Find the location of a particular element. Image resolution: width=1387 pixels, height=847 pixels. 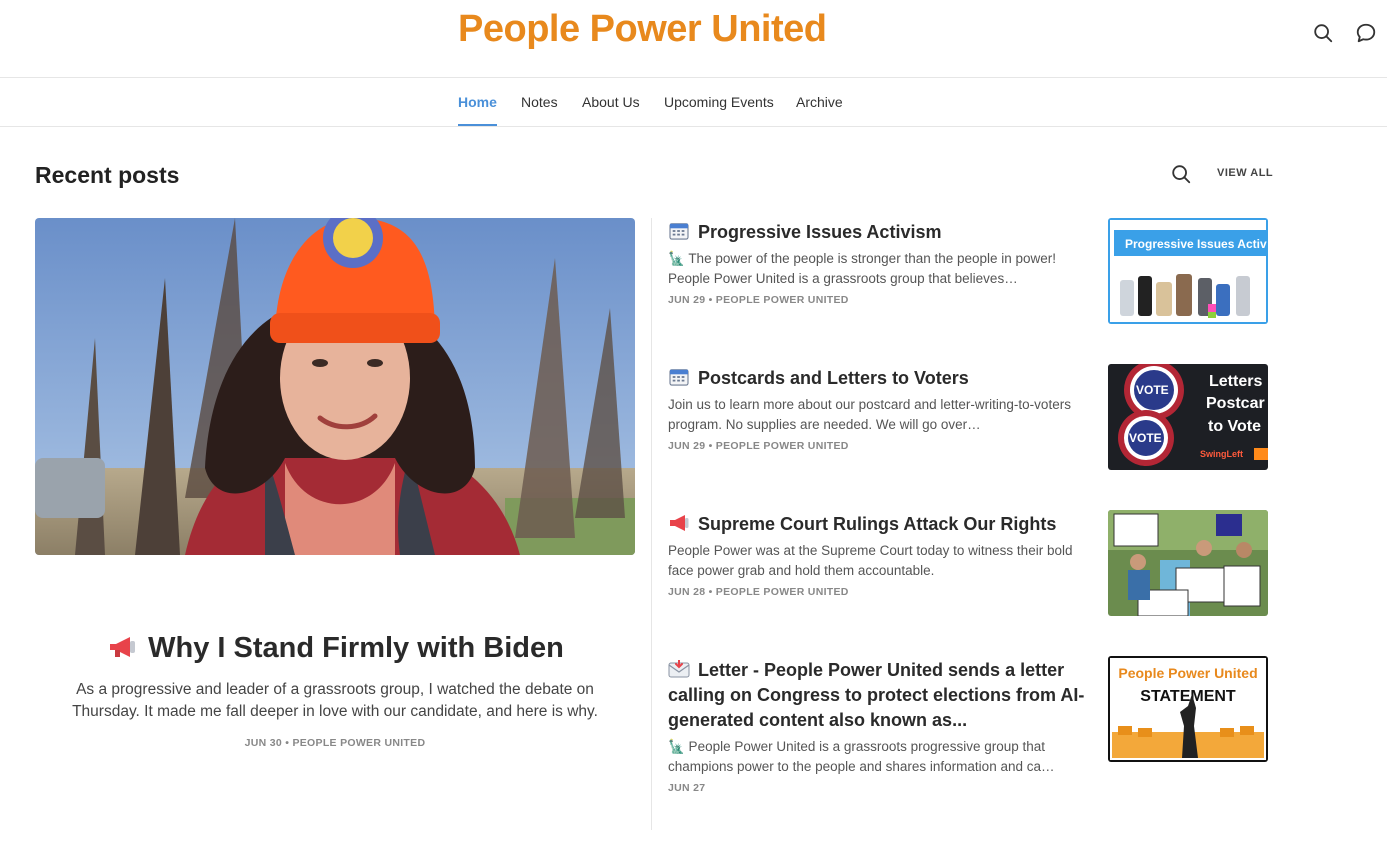

thumb-statement-text: STATEMENT is located at coordinates (1188, 696).